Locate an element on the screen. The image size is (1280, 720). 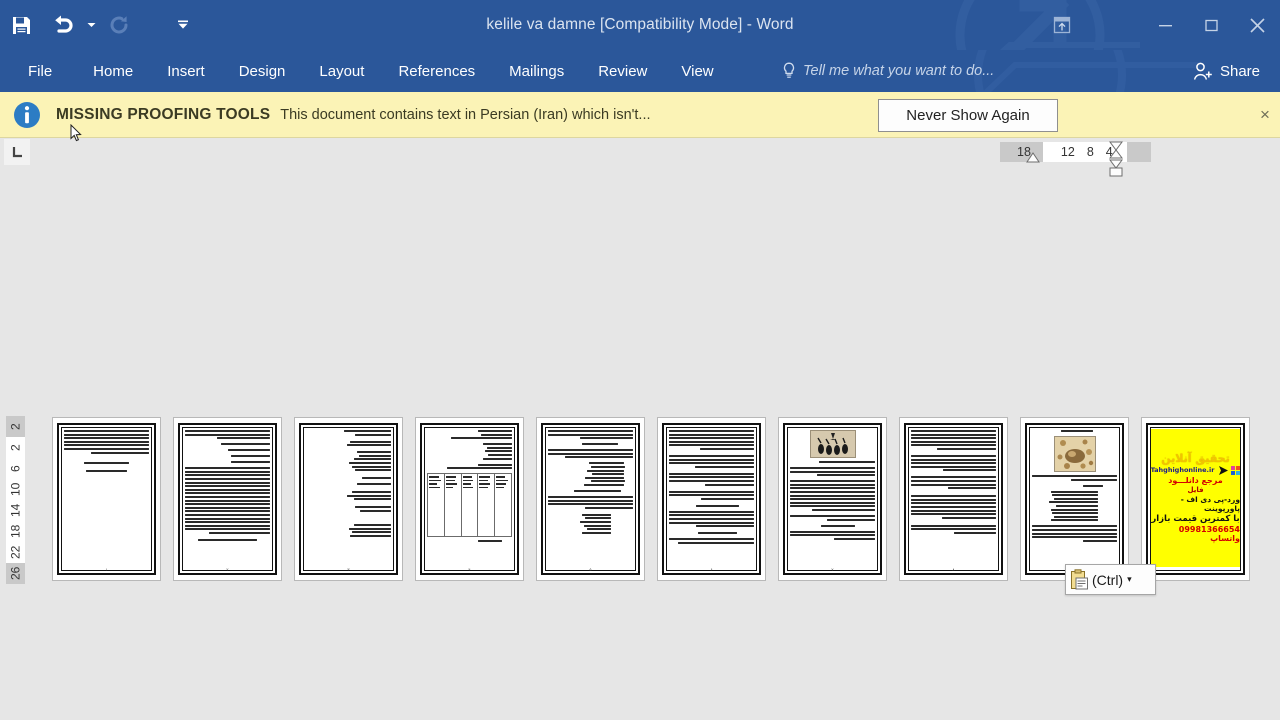
page-thumbnail-8: ۸ is located at coordinates (953, 499).